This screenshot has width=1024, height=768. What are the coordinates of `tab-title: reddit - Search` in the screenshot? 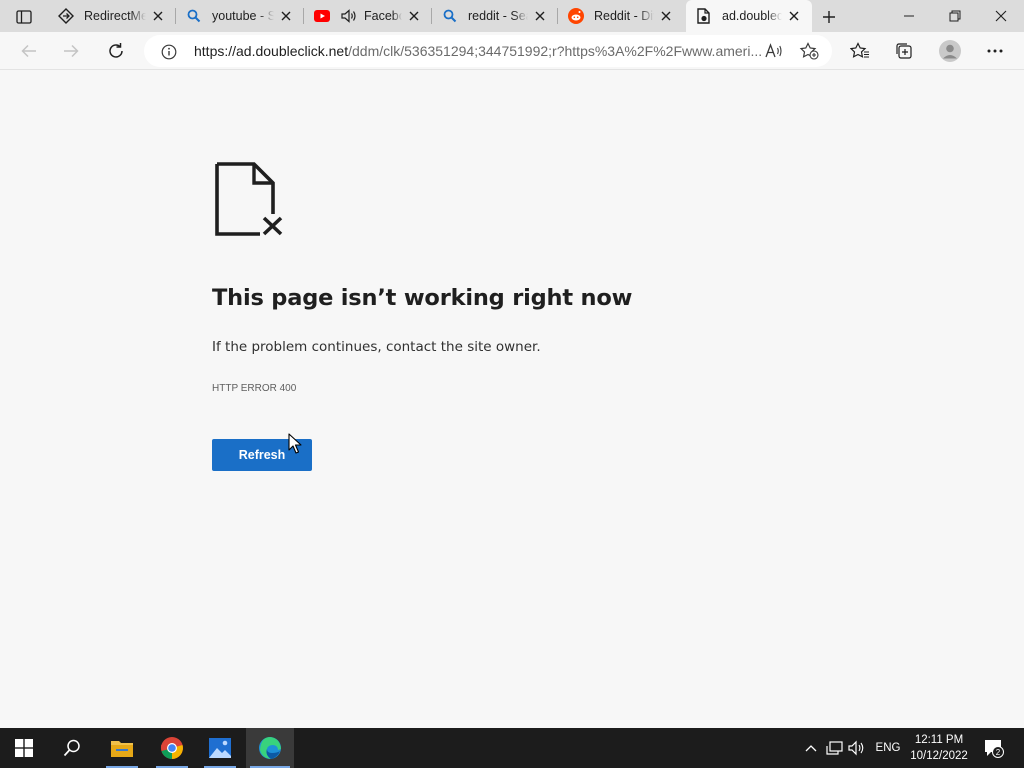 It's located at (498, 16).